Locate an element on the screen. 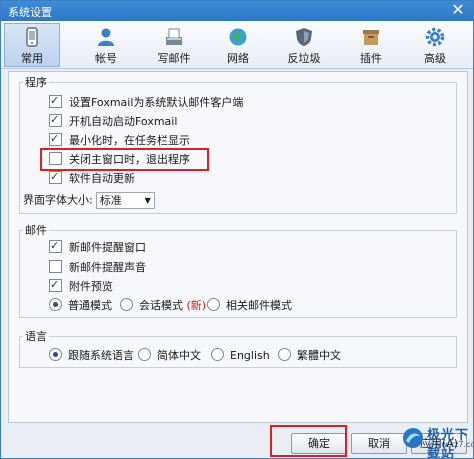 The width and height of the screenshot is (474, 459). tab-antispam: 反垃圾 is located at coordinates (304, 45).